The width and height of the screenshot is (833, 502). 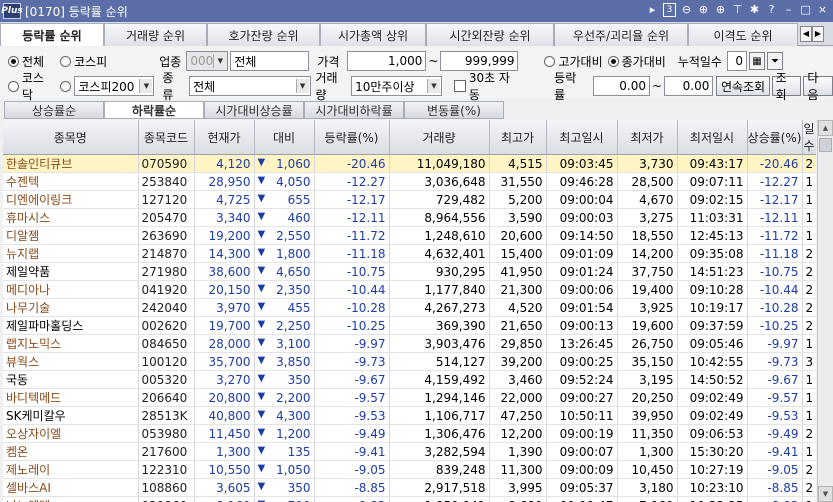 I want to click on price-min-input: 1,000, so click(x=387, y=61).